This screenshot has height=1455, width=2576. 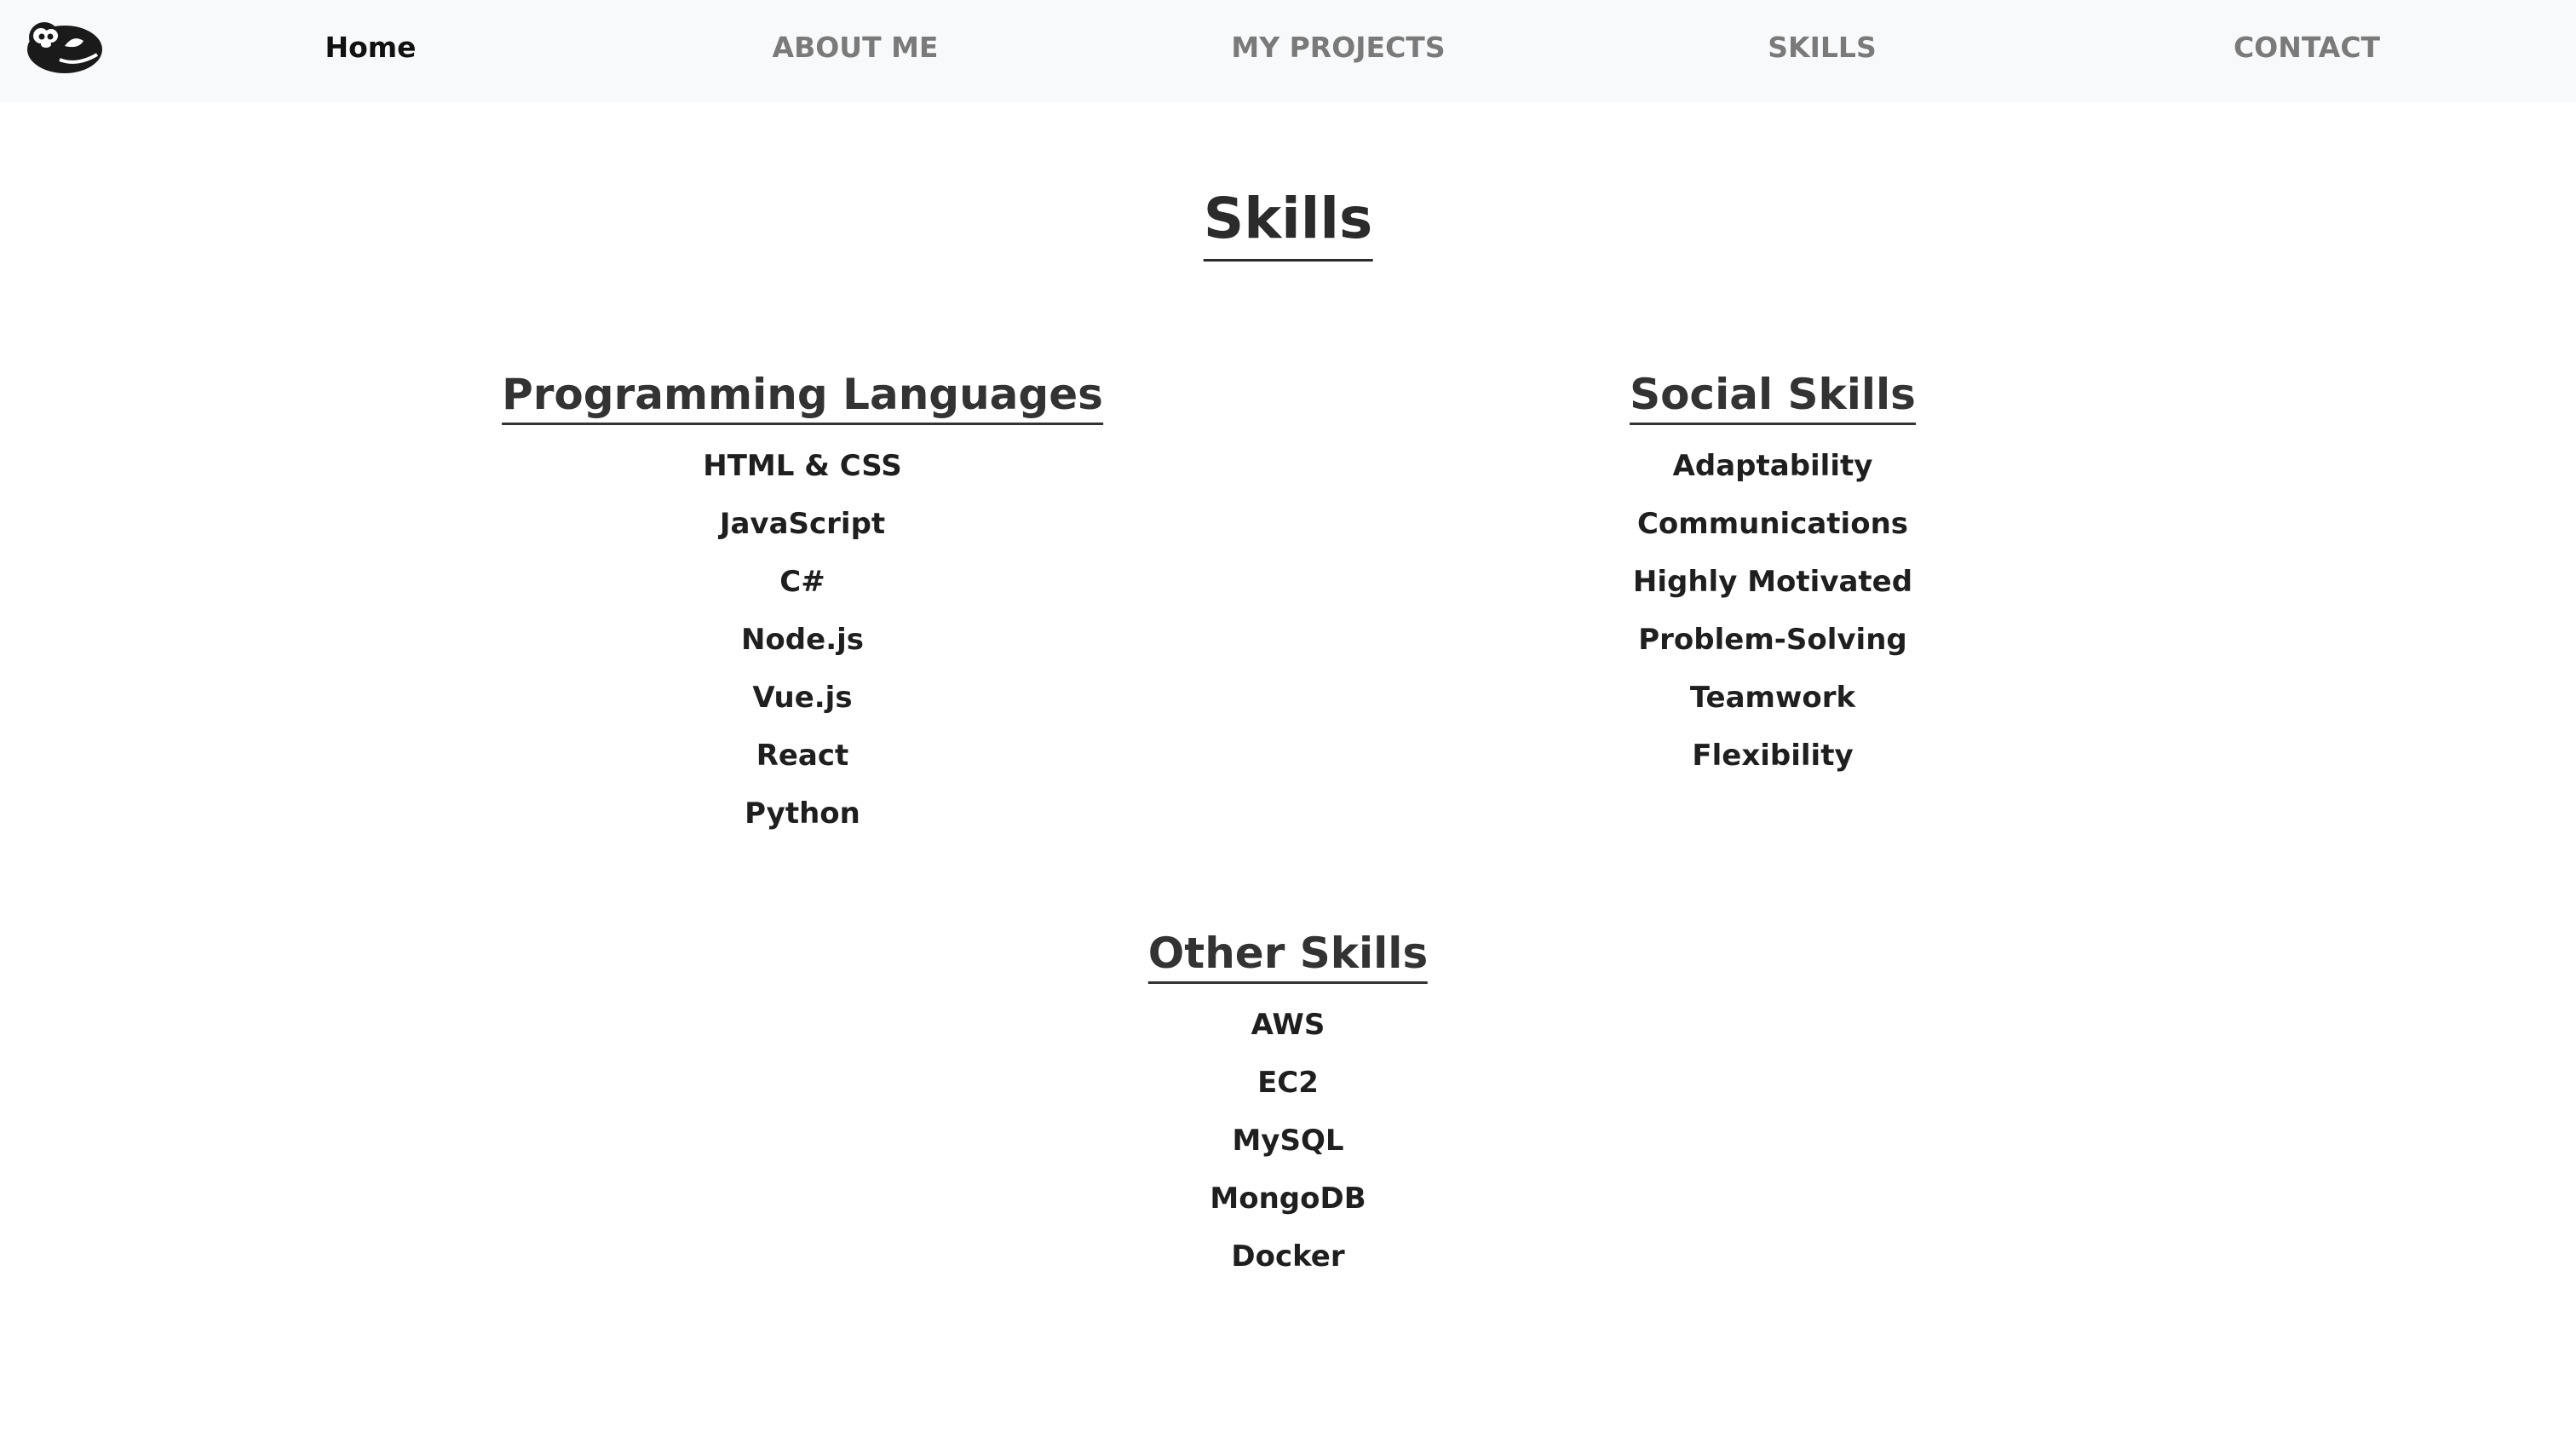 I want to click on title-underline, so click(x=1288, y=260).